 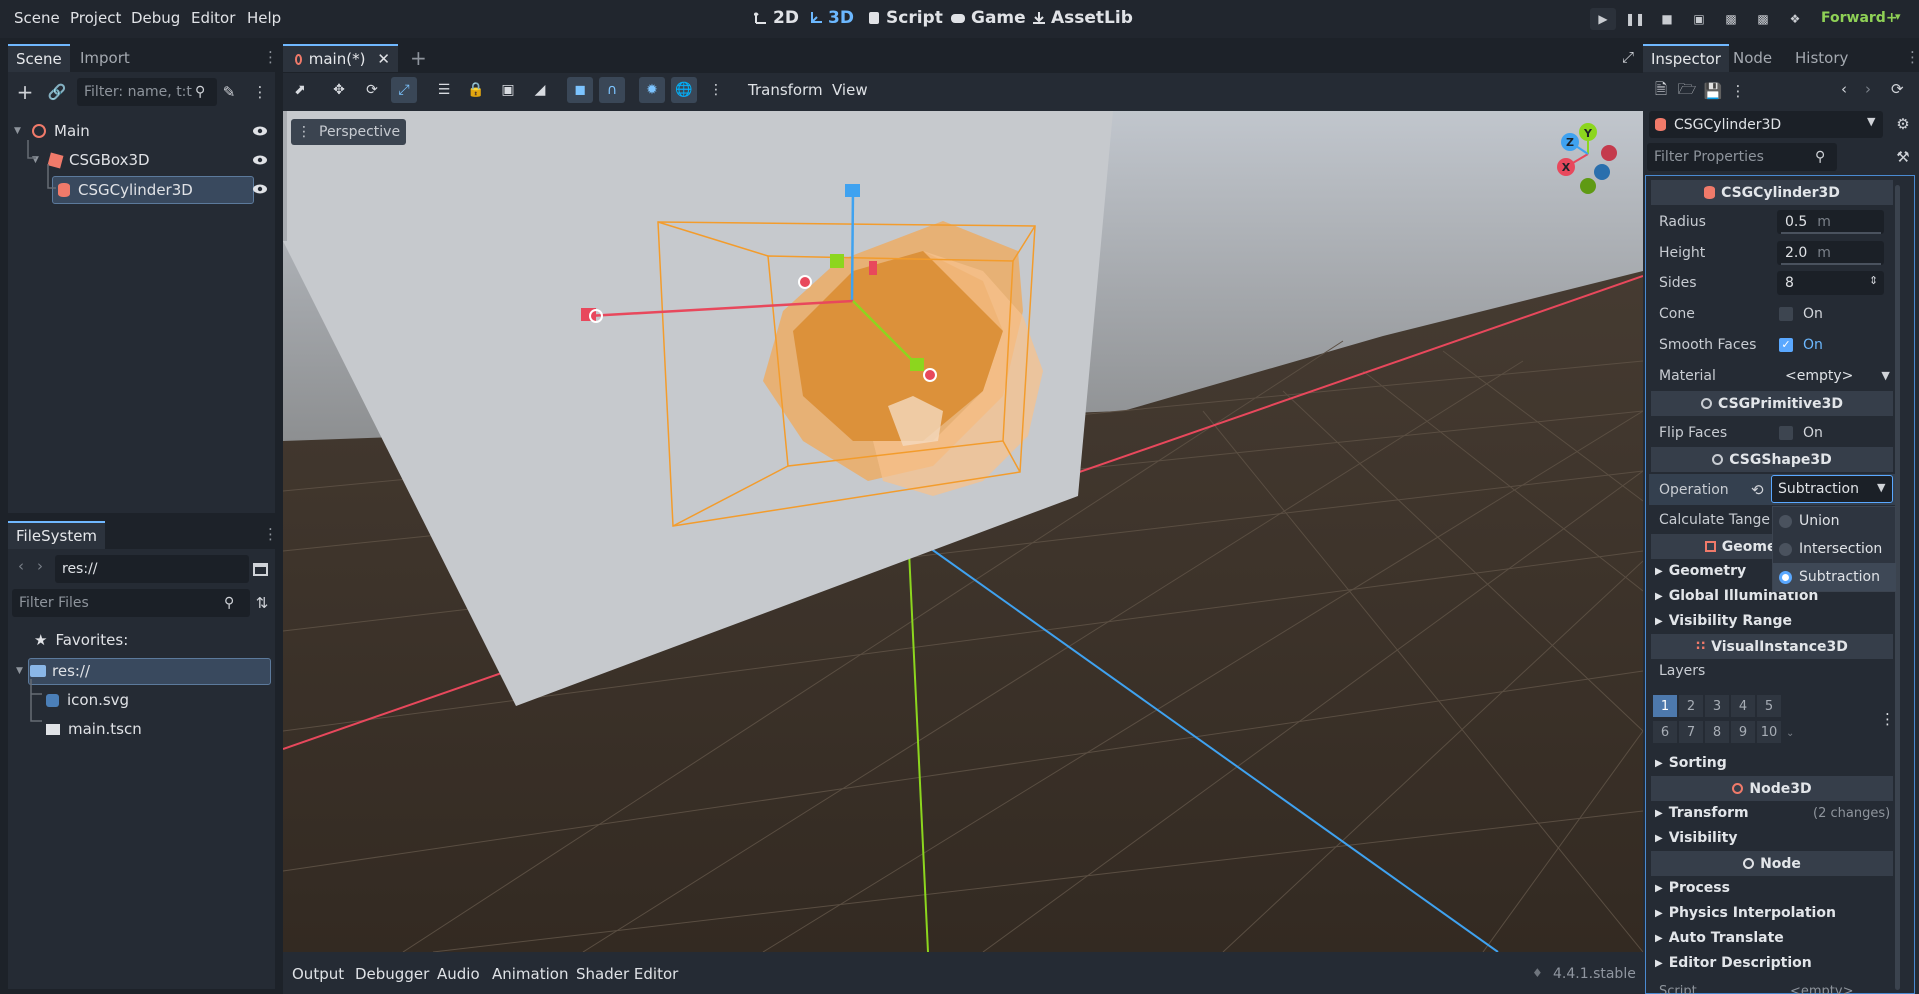 What do you see at coordinates (612, 90) in the screenshot?
I see `snap-button: ∩` at bounding box center [612, 90].